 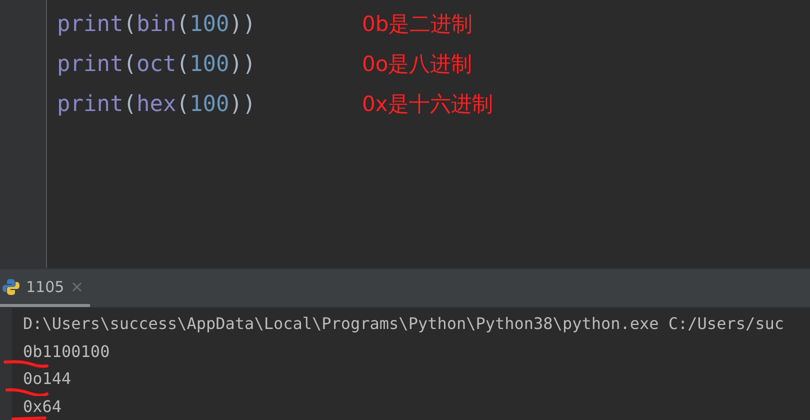 I want to click on code-line: print(oct(100)), so click(x=157, y=64).